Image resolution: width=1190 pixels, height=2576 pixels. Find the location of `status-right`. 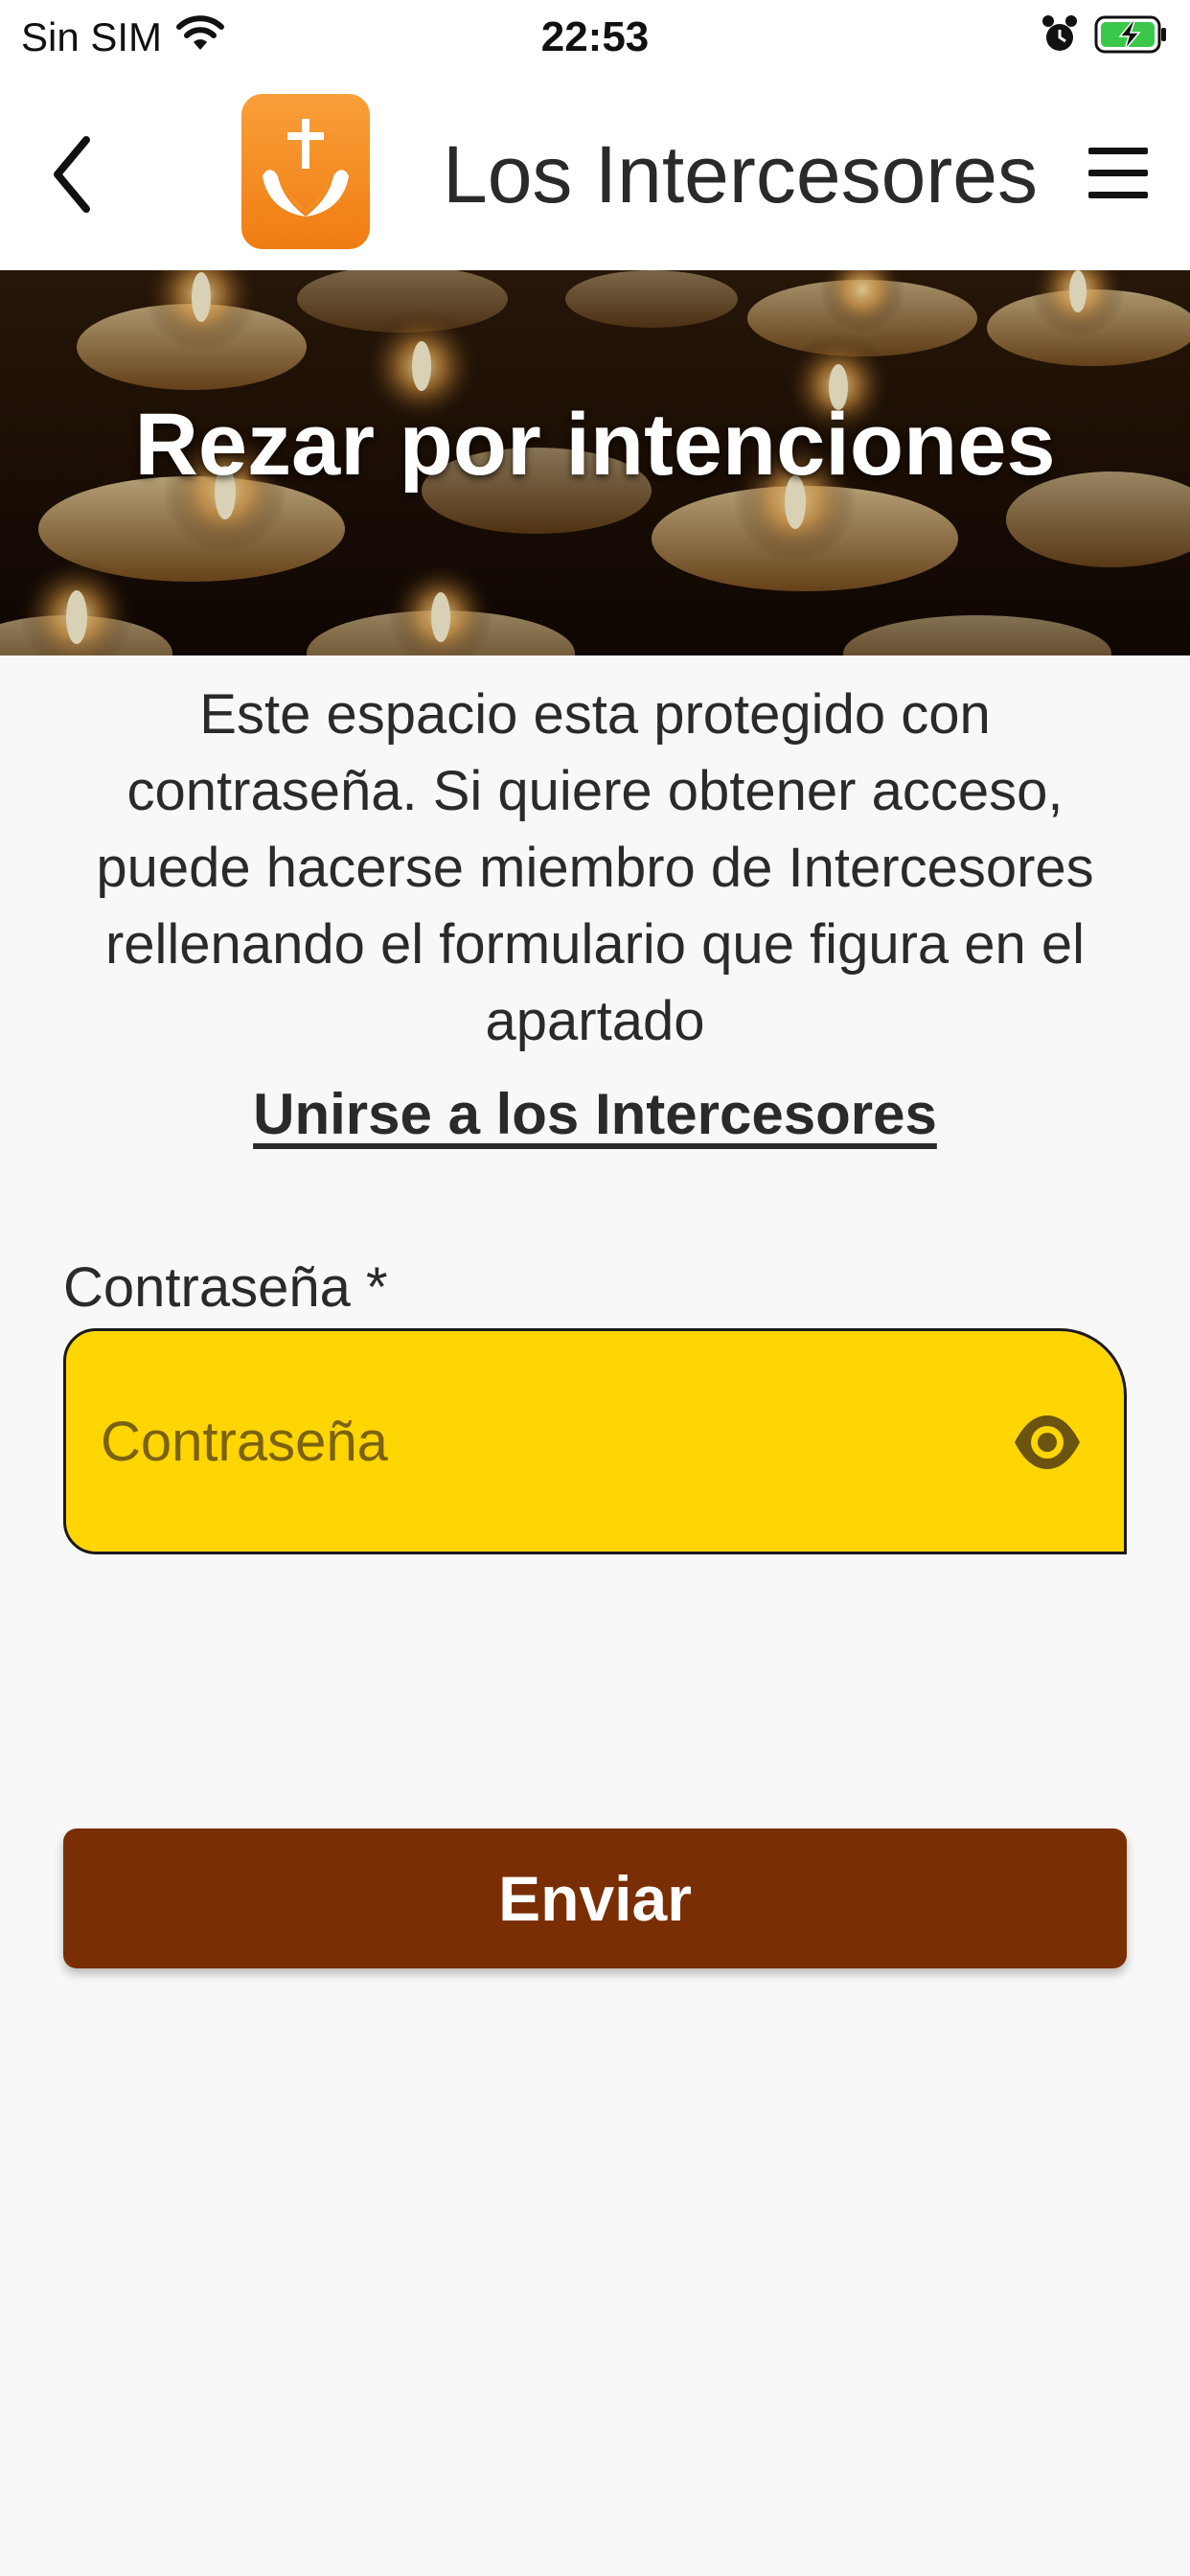

status-right is located at coordinates (1105, 36).